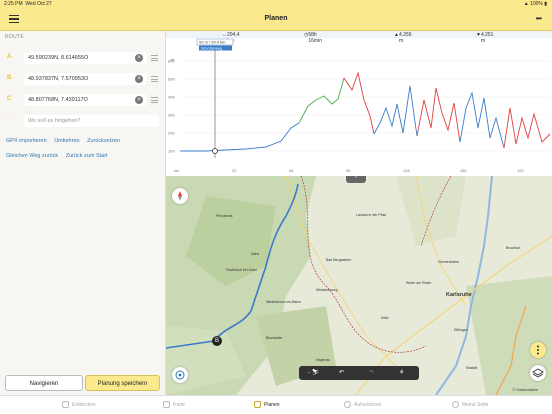 The height and width of the screenshot is (414, 552). What do you see at coordinates (359, 373) in the screenshot?
I see `edit-toolbar: - ⛷ ↶ ↷ ⚘` at bounding box center [359, 373].